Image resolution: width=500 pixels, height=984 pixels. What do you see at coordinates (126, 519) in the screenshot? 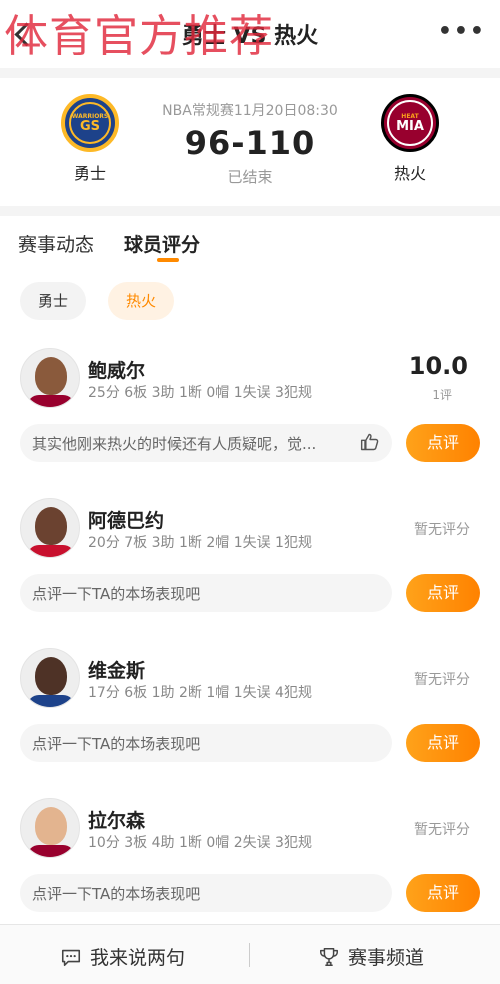
I see `player-name: 阿德巴约` at bounding box center [126, 519].